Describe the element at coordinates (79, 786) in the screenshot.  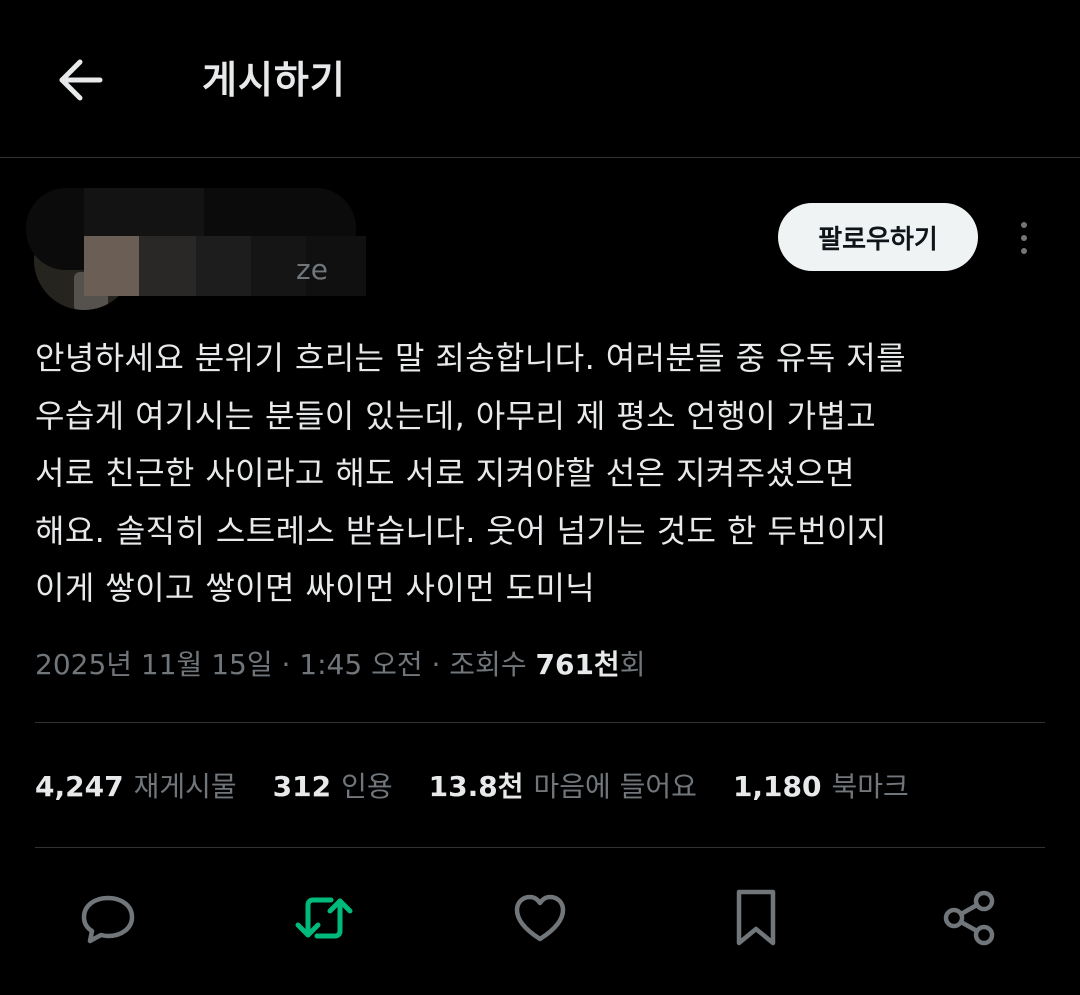
I see `reposts-count: 4,247` at that location.